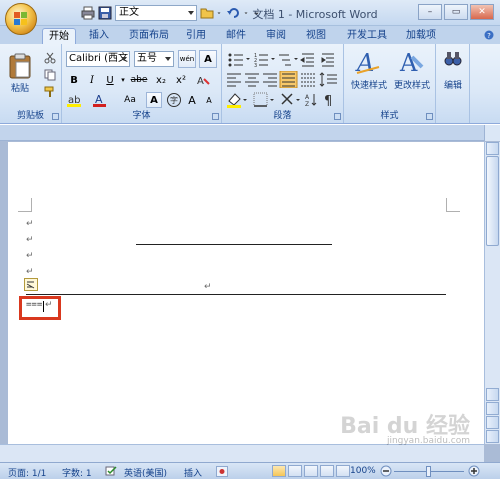  What do you see at coordinates (154, 59) in the screenshot?
I see `font-size-combo: 五号` at bounding box center [154, 59].